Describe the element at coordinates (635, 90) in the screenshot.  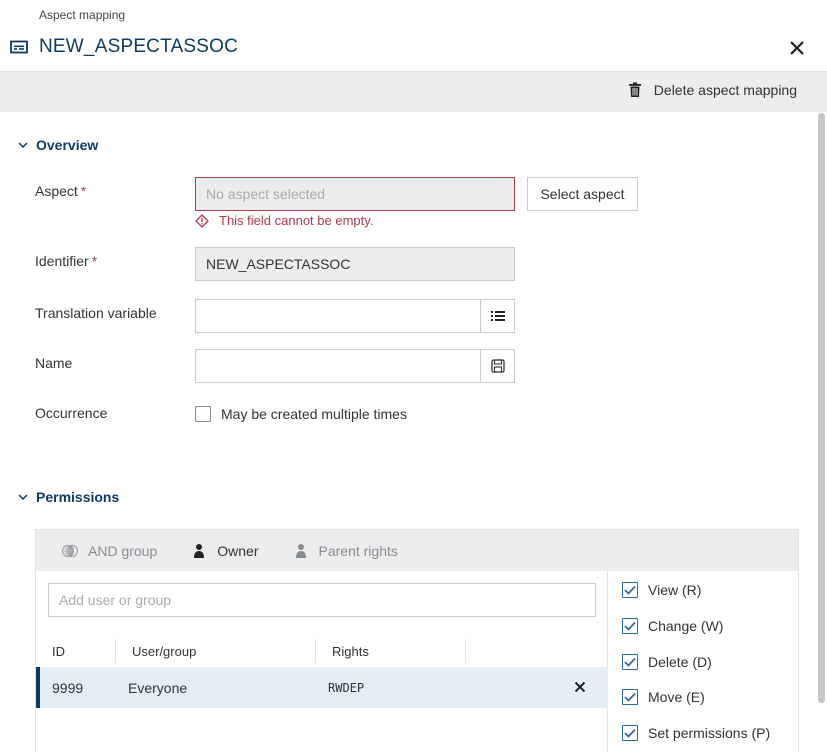
I see `trash-icon` at that location.